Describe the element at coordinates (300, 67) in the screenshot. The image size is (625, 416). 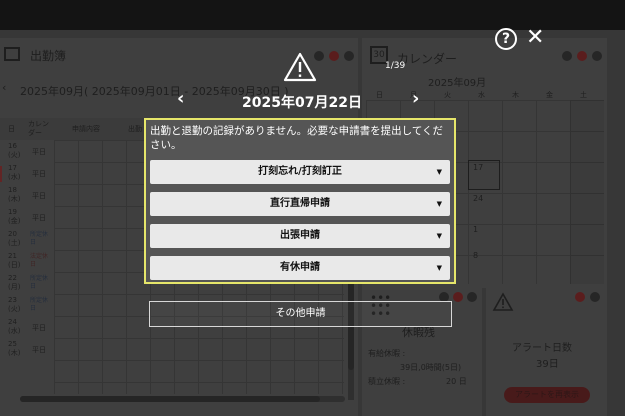
I see `warning-icon` at that location.